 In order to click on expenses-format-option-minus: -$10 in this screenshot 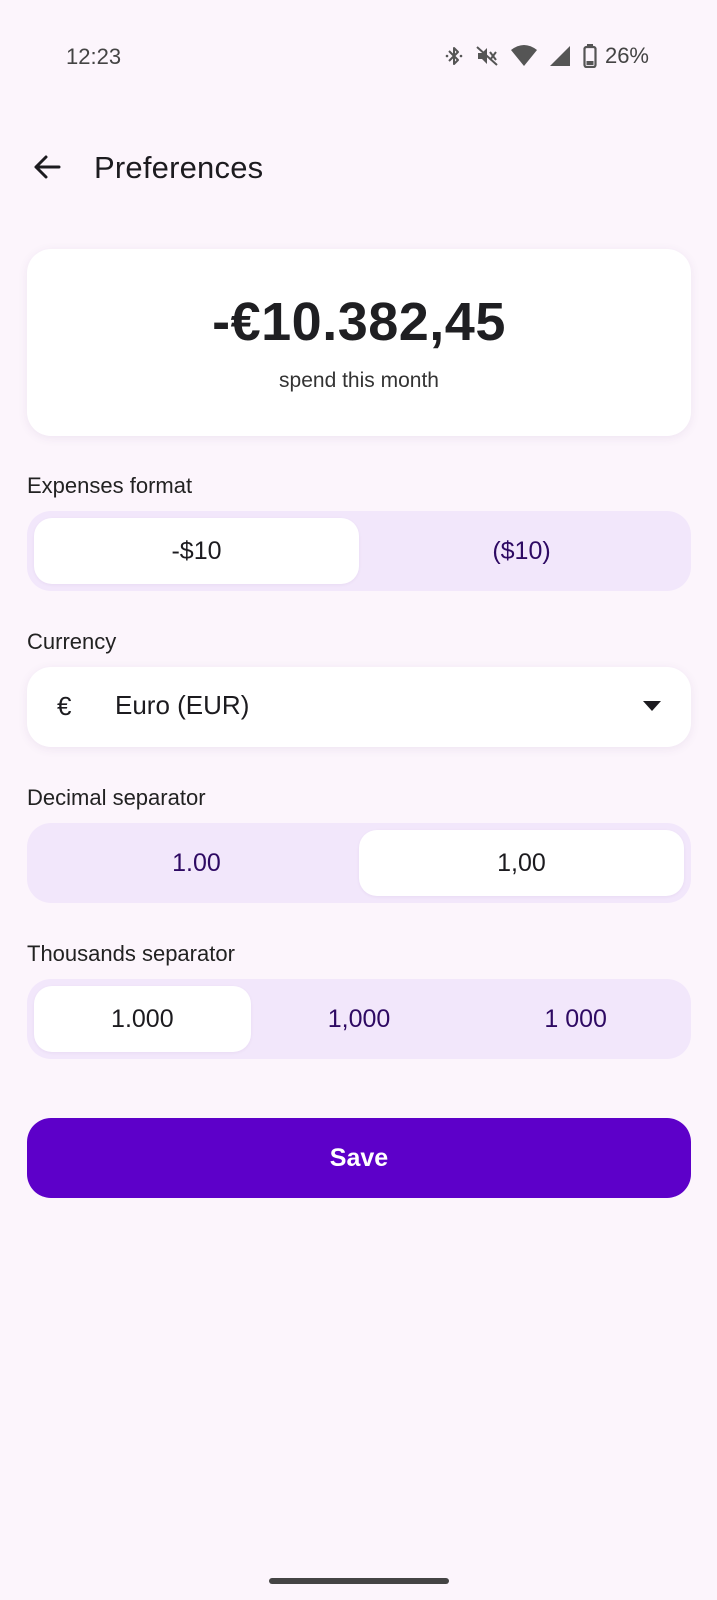, I will do `click(196, 551)`.